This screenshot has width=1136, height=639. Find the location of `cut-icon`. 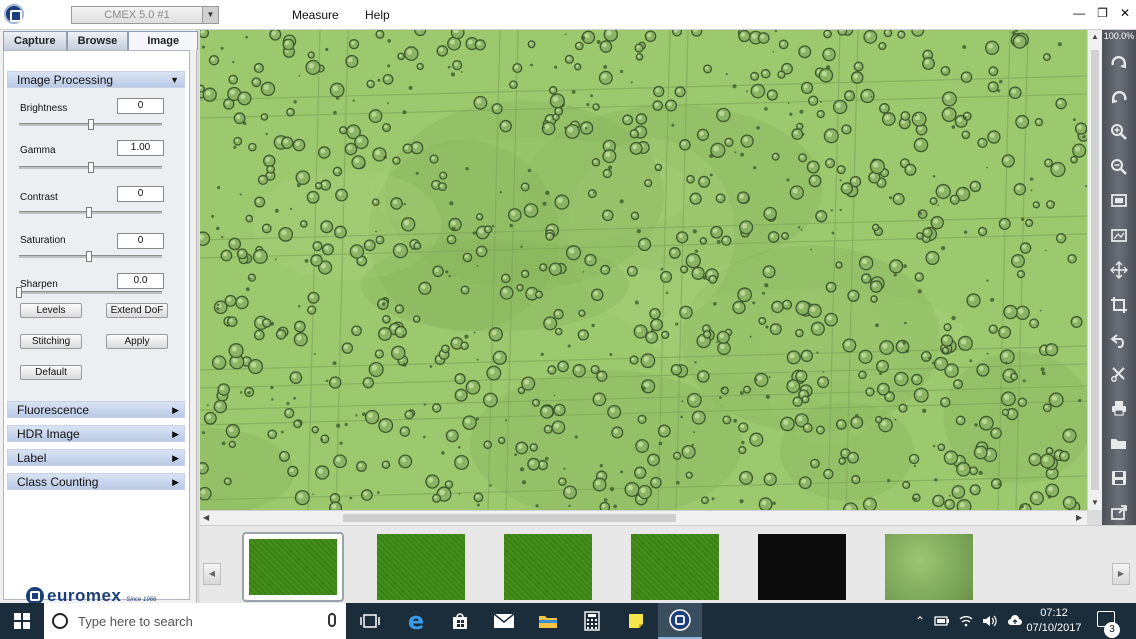

cut-icon is located at coordinates (1119, 374).